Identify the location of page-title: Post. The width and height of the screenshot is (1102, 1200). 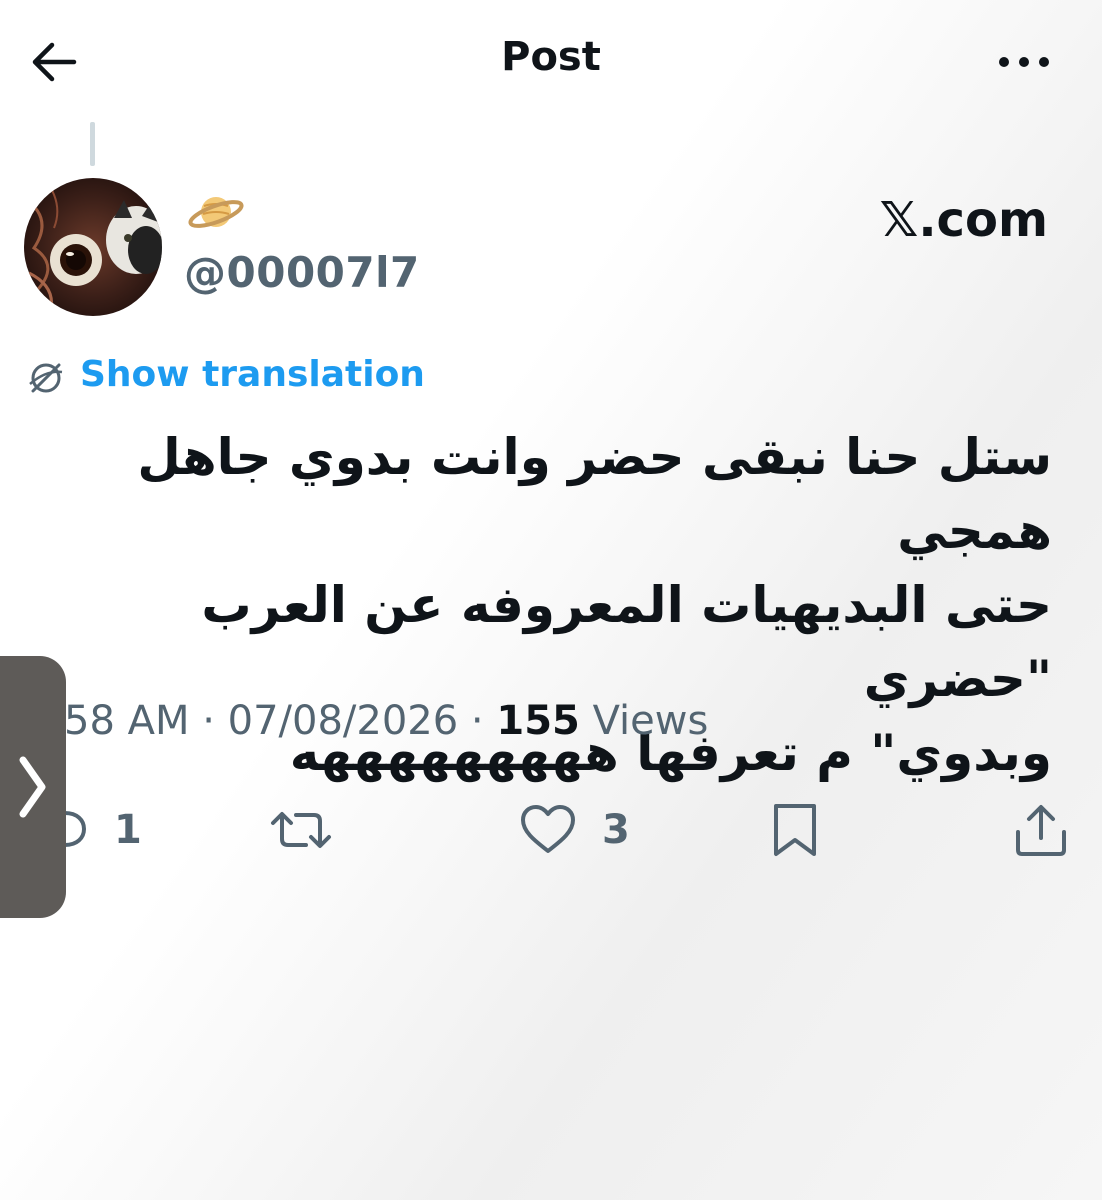
(551, 57).